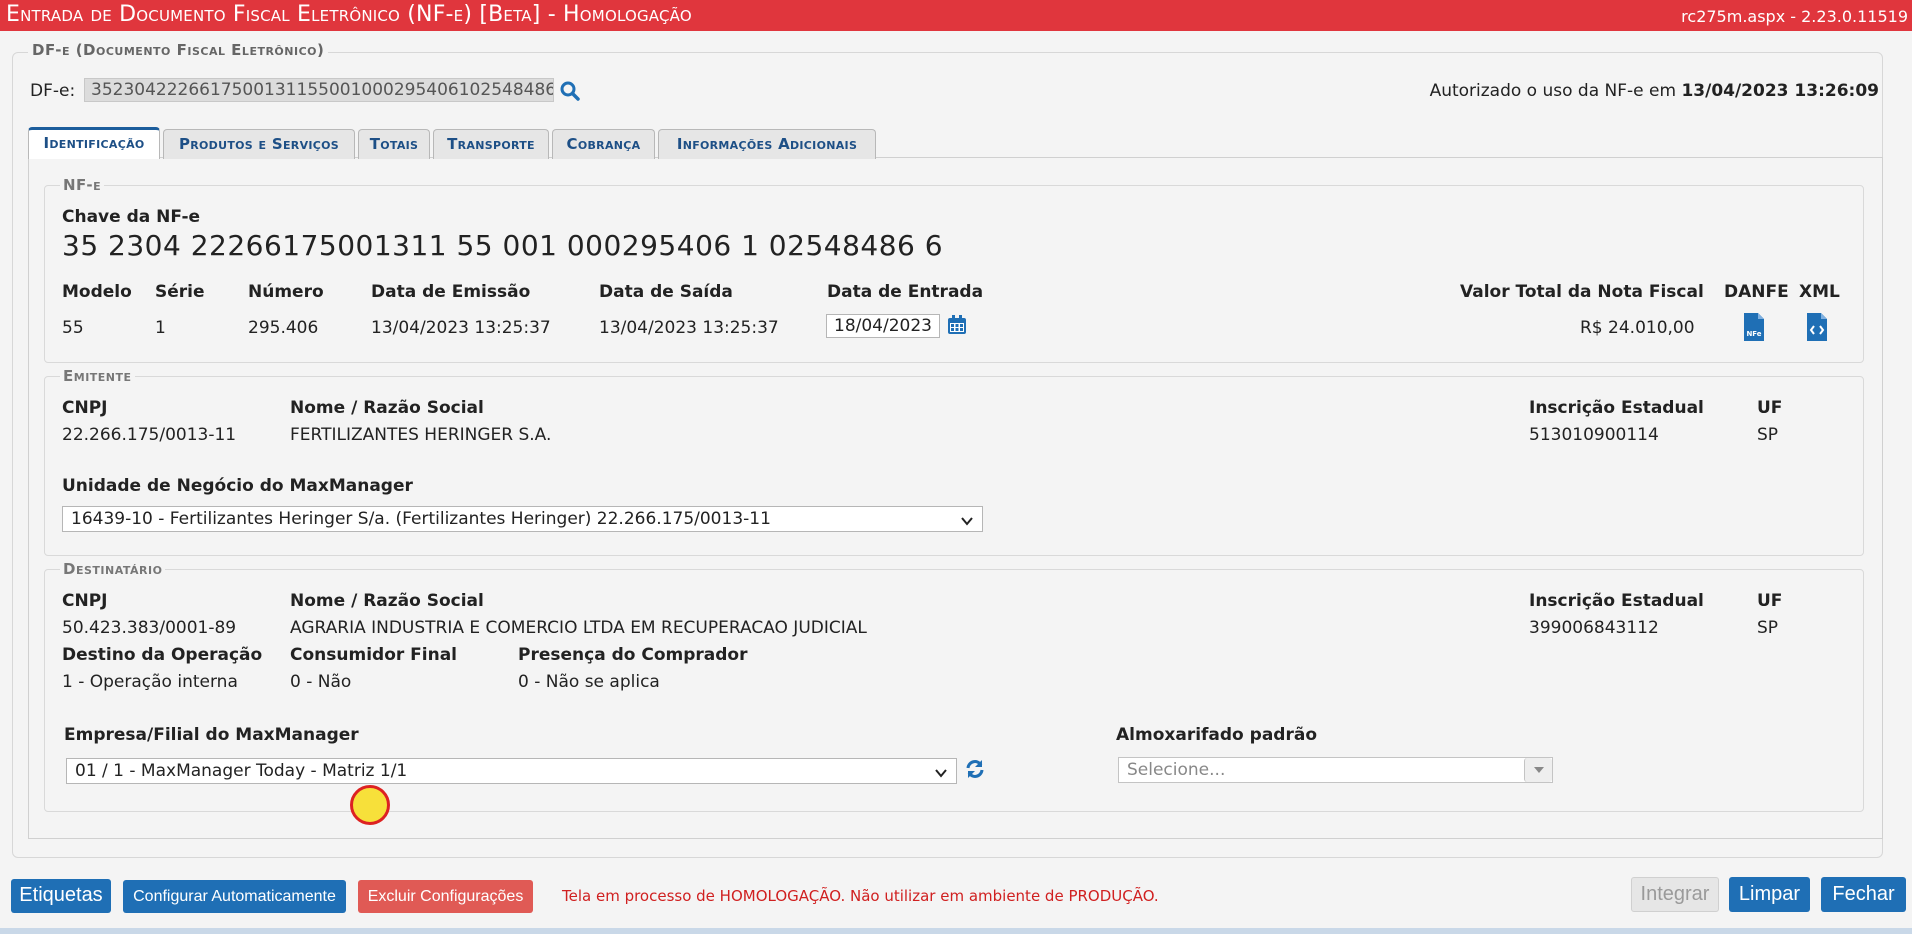  What do you see at coordinates (1753, 334) in the screenshot?
I see `svg-text: NFe` at bounding box center [1753, 334].